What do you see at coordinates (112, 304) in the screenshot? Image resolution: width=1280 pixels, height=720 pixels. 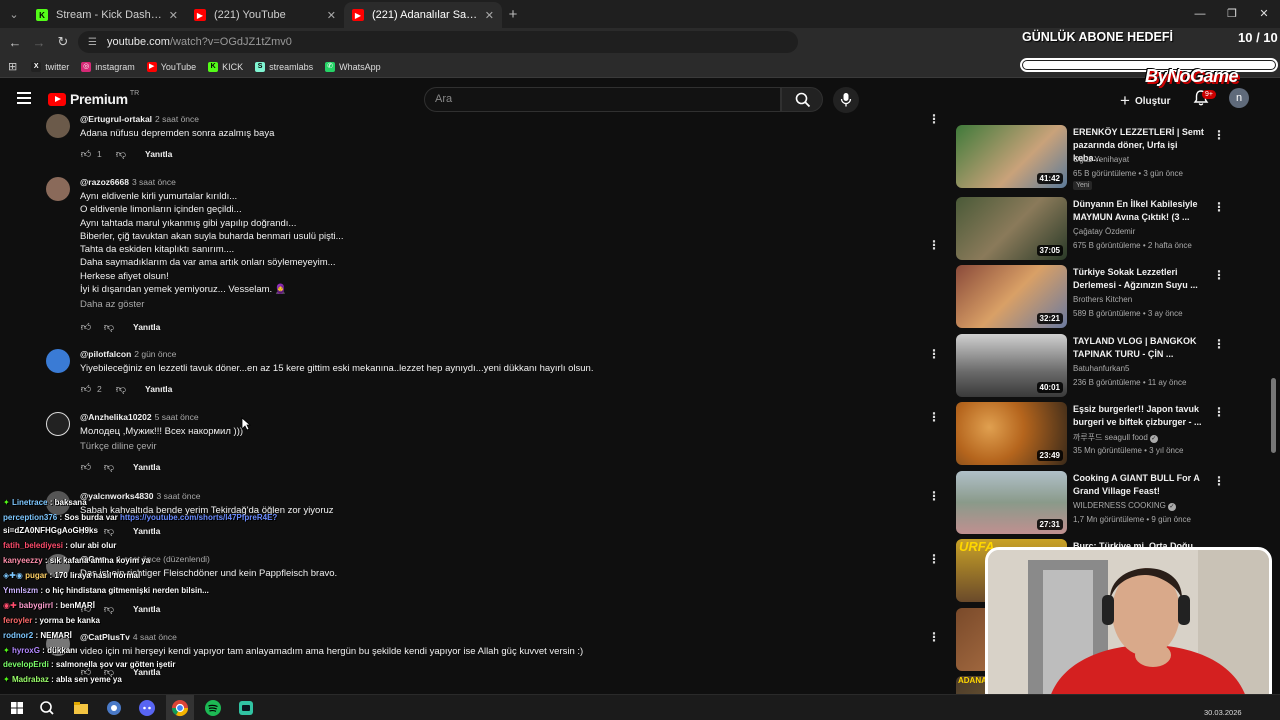 I see `show-less-button: Daha az göster` at bounding box center [112, 304].